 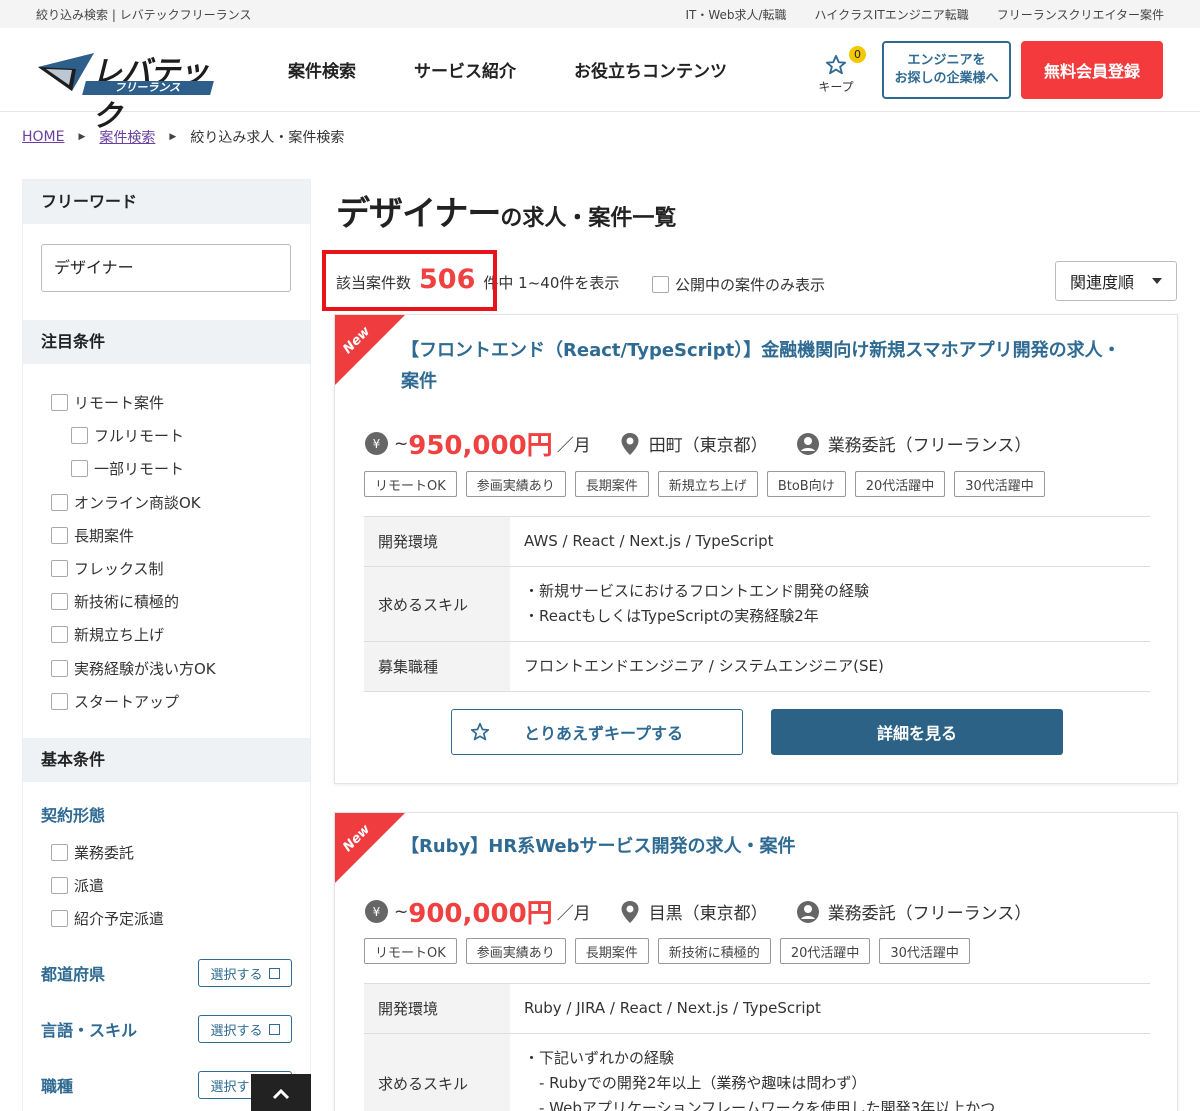 I want to click on public-only-label: 公開中の案件のみ表示, so click(x=750, y=285).